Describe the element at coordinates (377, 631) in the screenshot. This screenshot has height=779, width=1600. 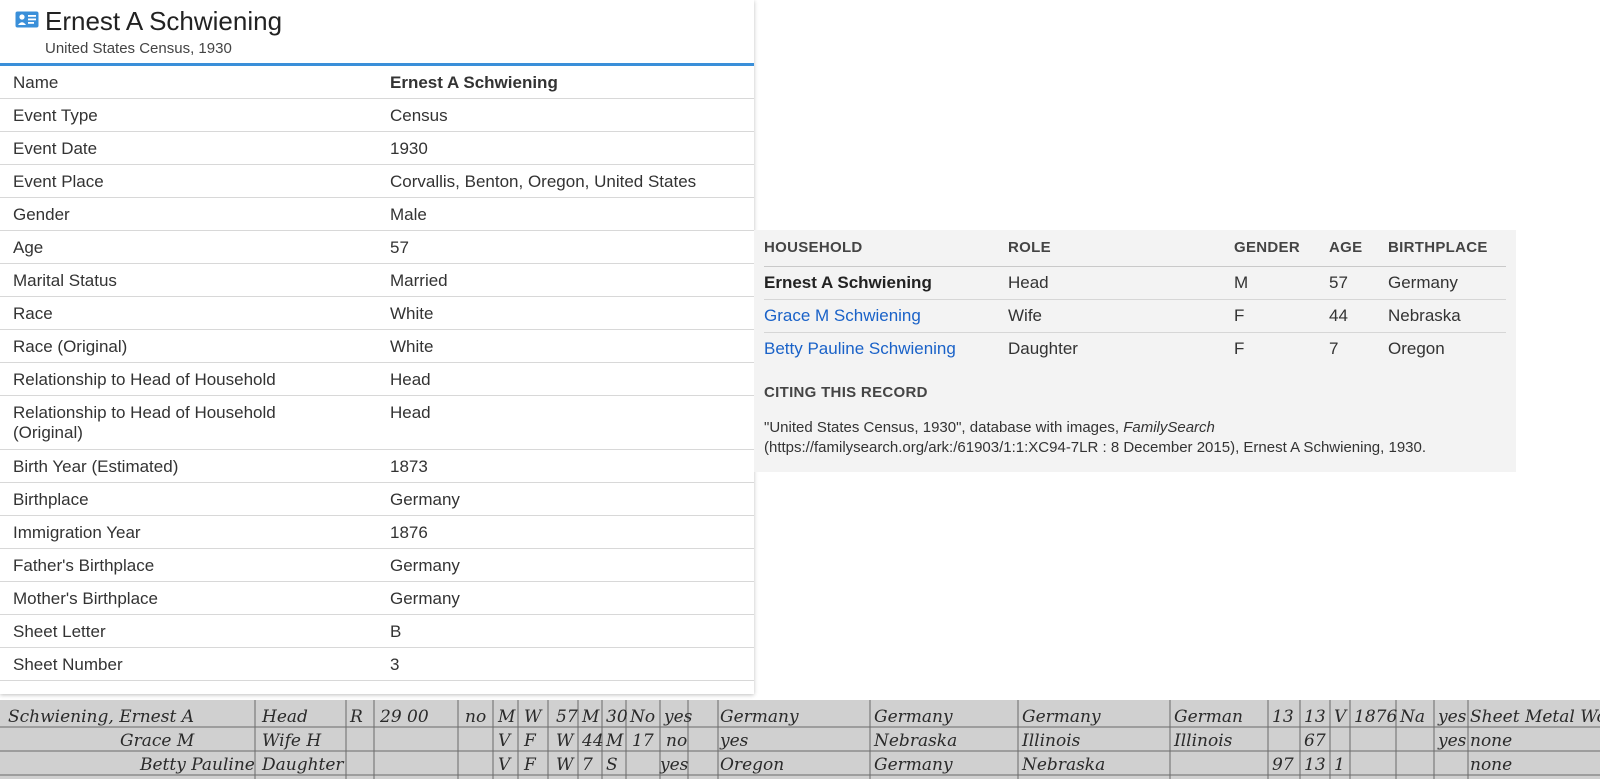
I see `record-field-row: Sheet Letter B` at that location.